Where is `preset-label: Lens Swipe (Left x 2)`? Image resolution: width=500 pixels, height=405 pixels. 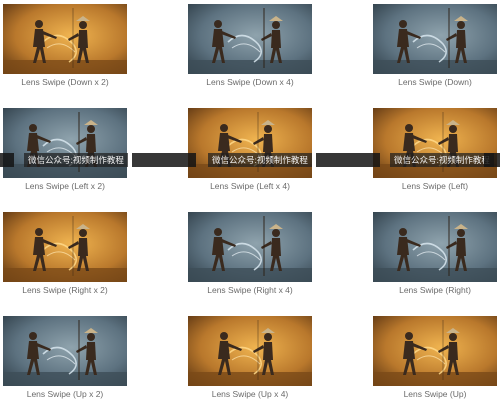 preset-label: Lens Swipe (Left x 2) is located at coordinates (65, 186).